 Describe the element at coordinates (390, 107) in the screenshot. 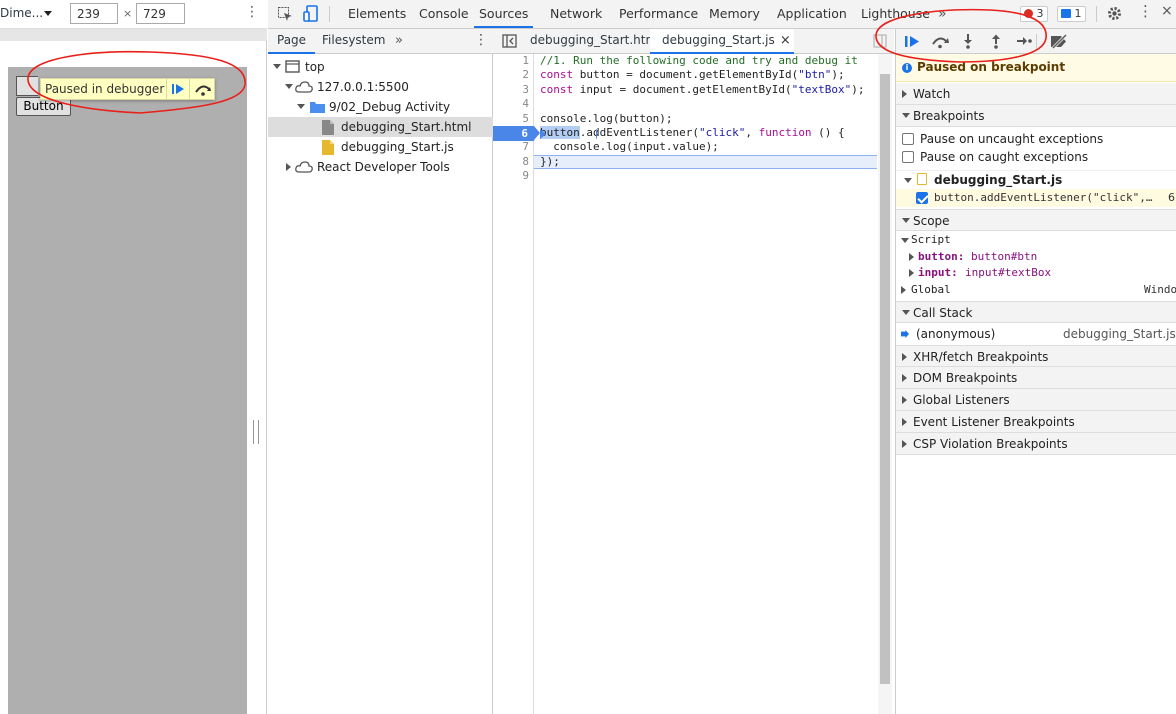

I see `tree-label-folder: 9/02_Debug Activity` at that location.